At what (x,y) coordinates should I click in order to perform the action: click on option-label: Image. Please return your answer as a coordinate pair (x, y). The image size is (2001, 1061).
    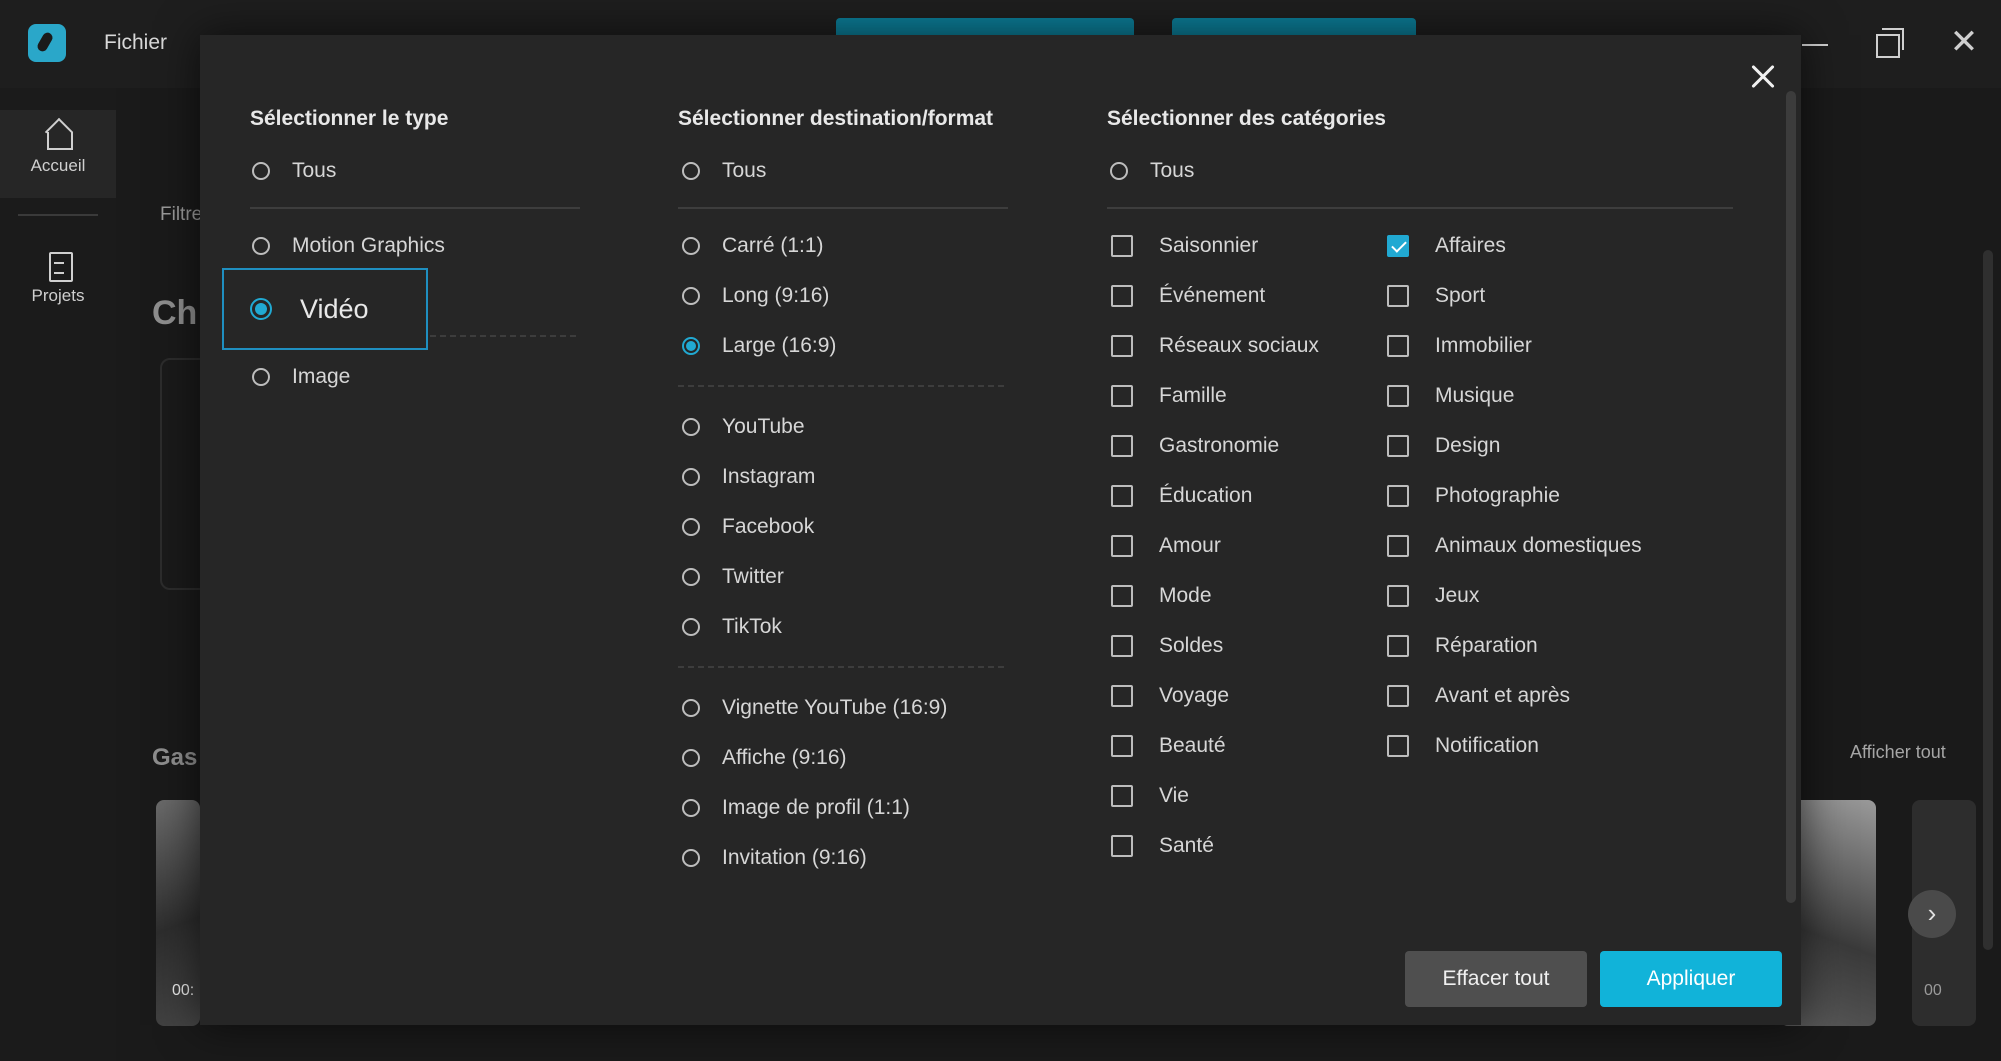
    Looking at the image, I should click on (321, 376).